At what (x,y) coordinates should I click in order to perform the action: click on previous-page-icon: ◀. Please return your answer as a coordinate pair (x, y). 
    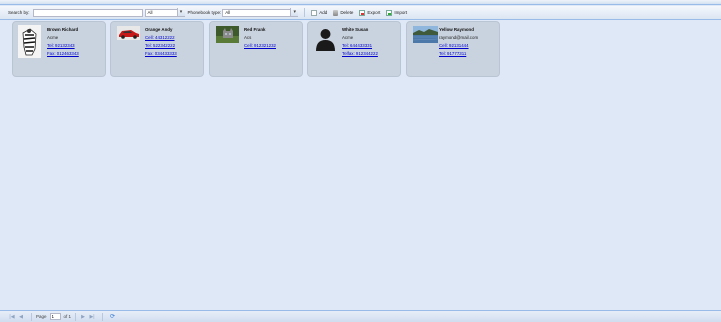
    Looking at the image, I should click on (21, 317).